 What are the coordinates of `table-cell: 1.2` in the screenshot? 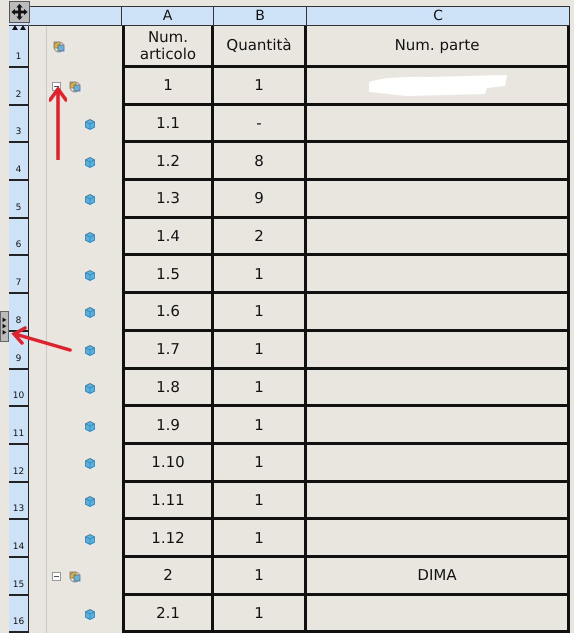 It's located at (168, 162).